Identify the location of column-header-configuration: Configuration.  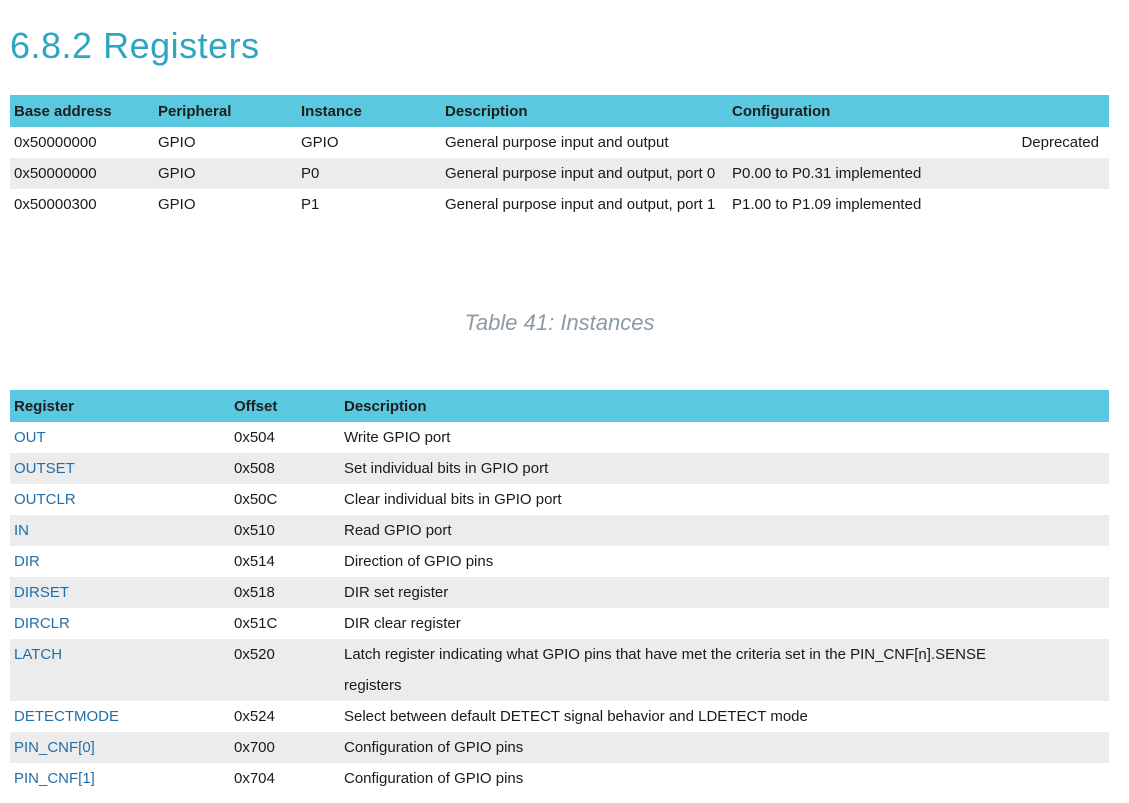
(872, 111).